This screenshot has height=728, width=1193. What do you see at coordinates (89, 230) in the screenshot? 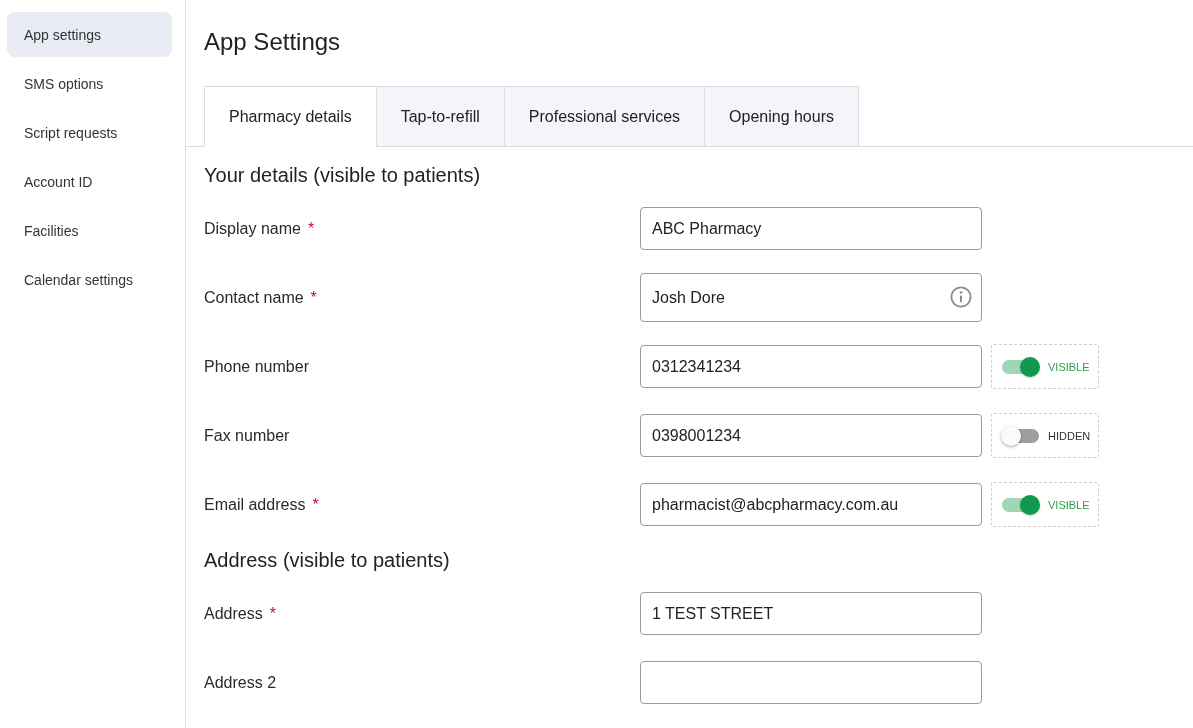
I see `sidebar-item: Facilities` at bounding box center [89, 230].